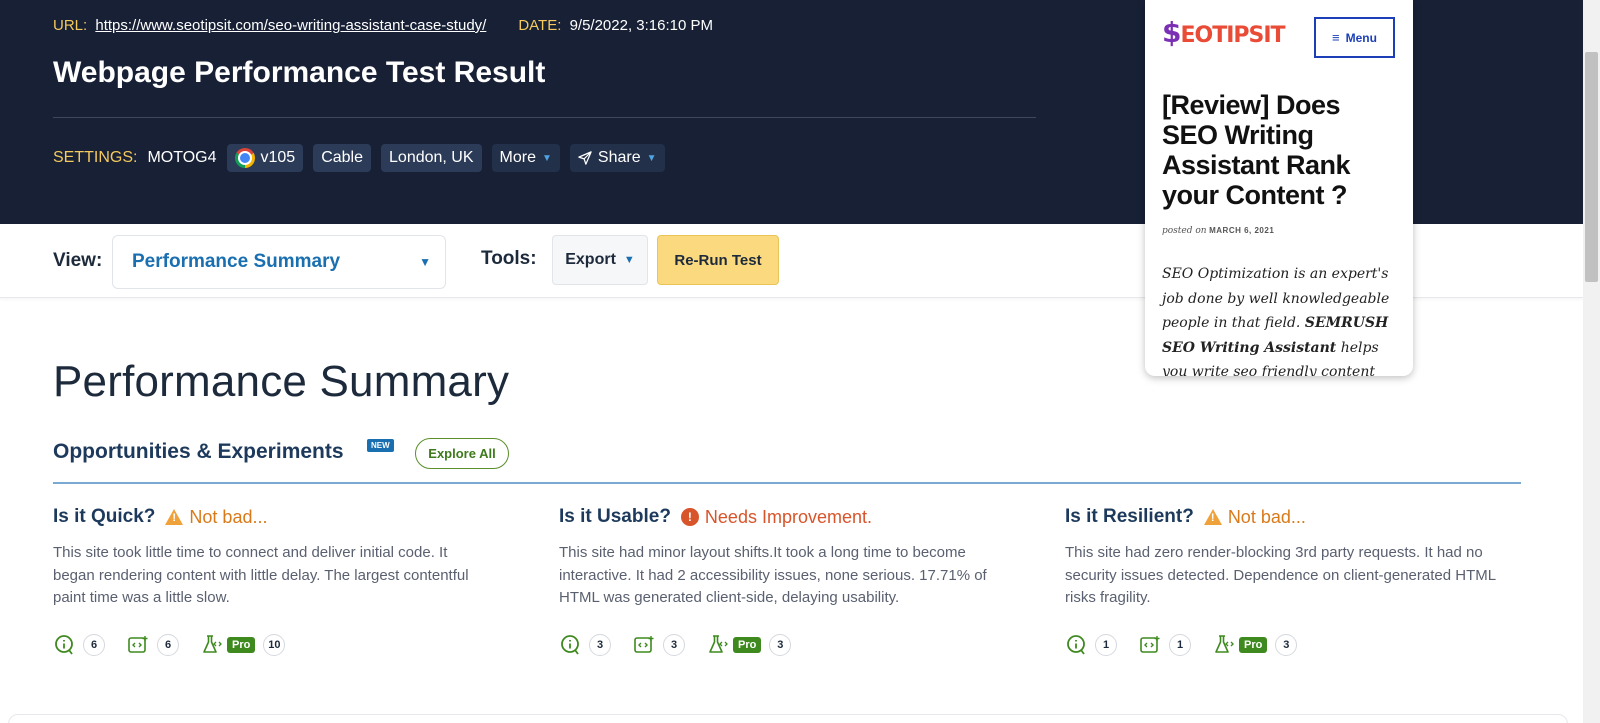 The height and width of the screenshot is (723, 1600). I want to click on status-text: Needs Improvement., so click(788, 516).